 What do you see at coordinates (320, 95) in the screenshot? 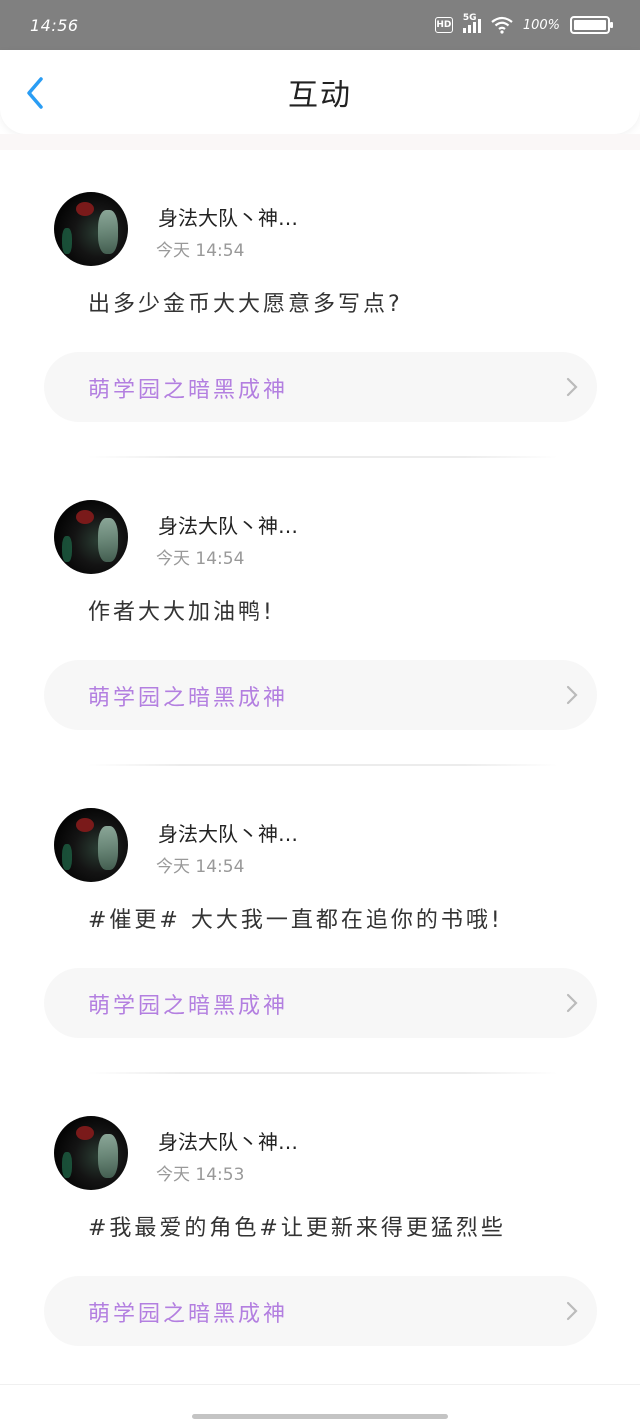
I see `page-title: 互动` at bounding box center [320, 95].